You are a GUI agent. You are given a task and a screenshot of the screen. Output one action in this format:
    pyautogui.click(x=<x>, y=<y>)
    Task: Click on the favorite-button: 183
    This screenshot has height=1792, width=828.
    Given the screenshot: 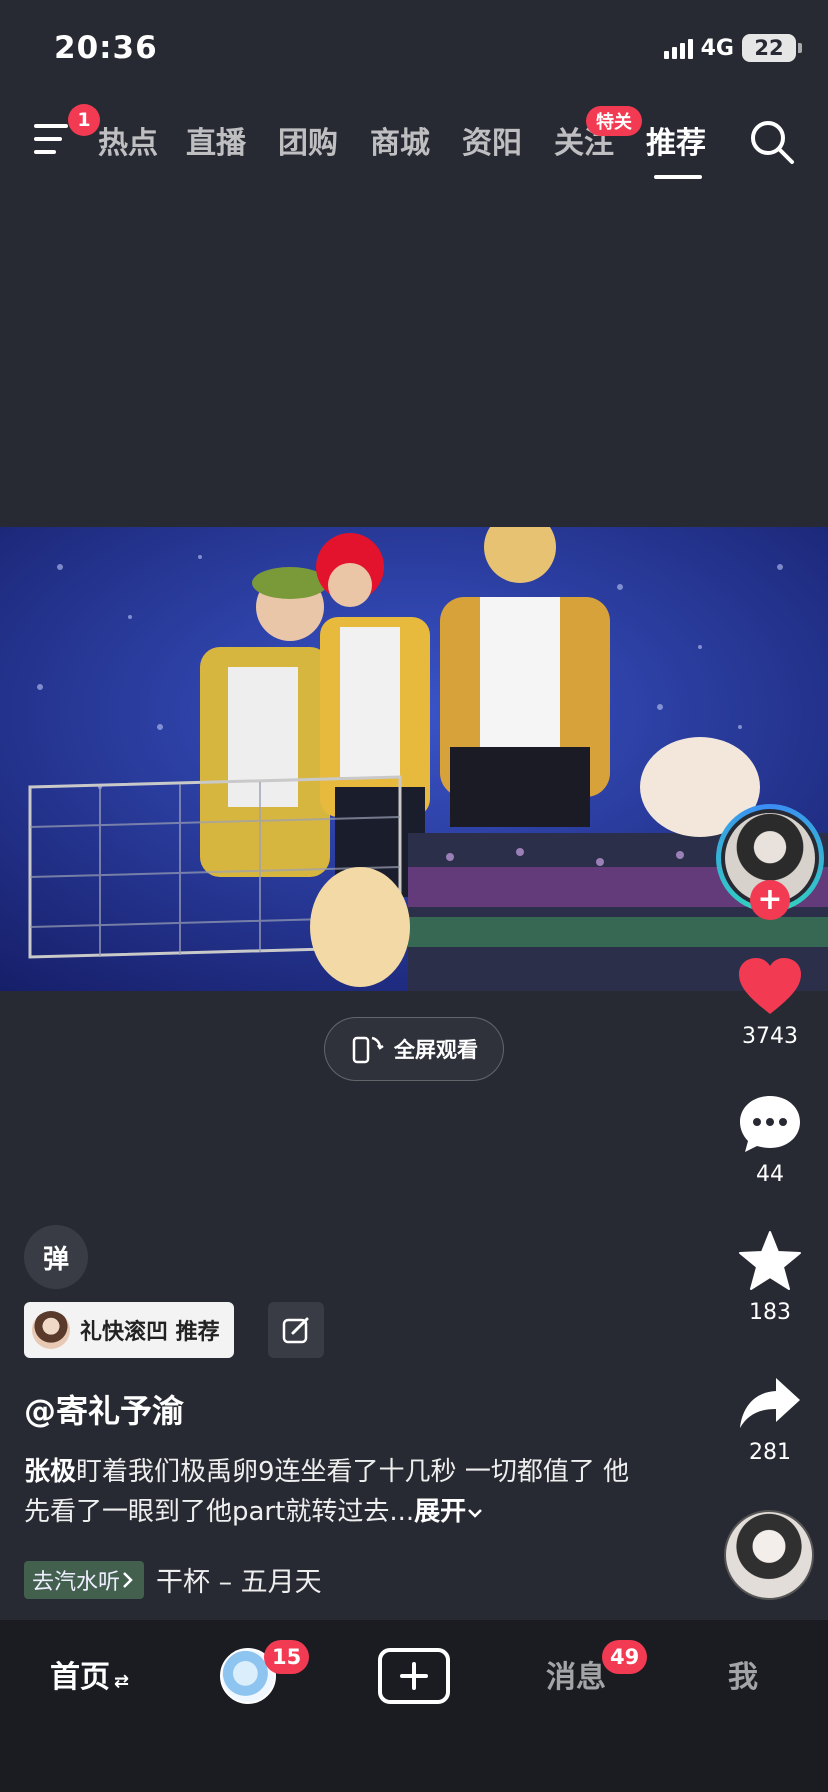 What is the action you would take?
    pyautogui.click(x=770, y=1277)
    